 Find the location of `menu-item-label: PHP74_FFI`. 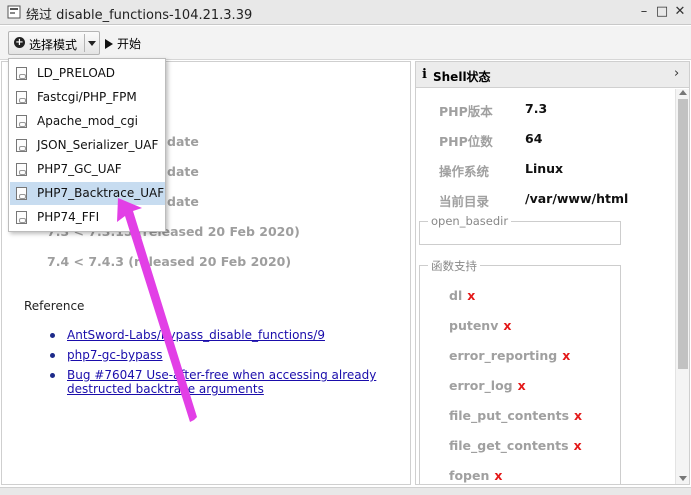

menu-item-label: PHP74_FFI is located at coordinates (68, 217).